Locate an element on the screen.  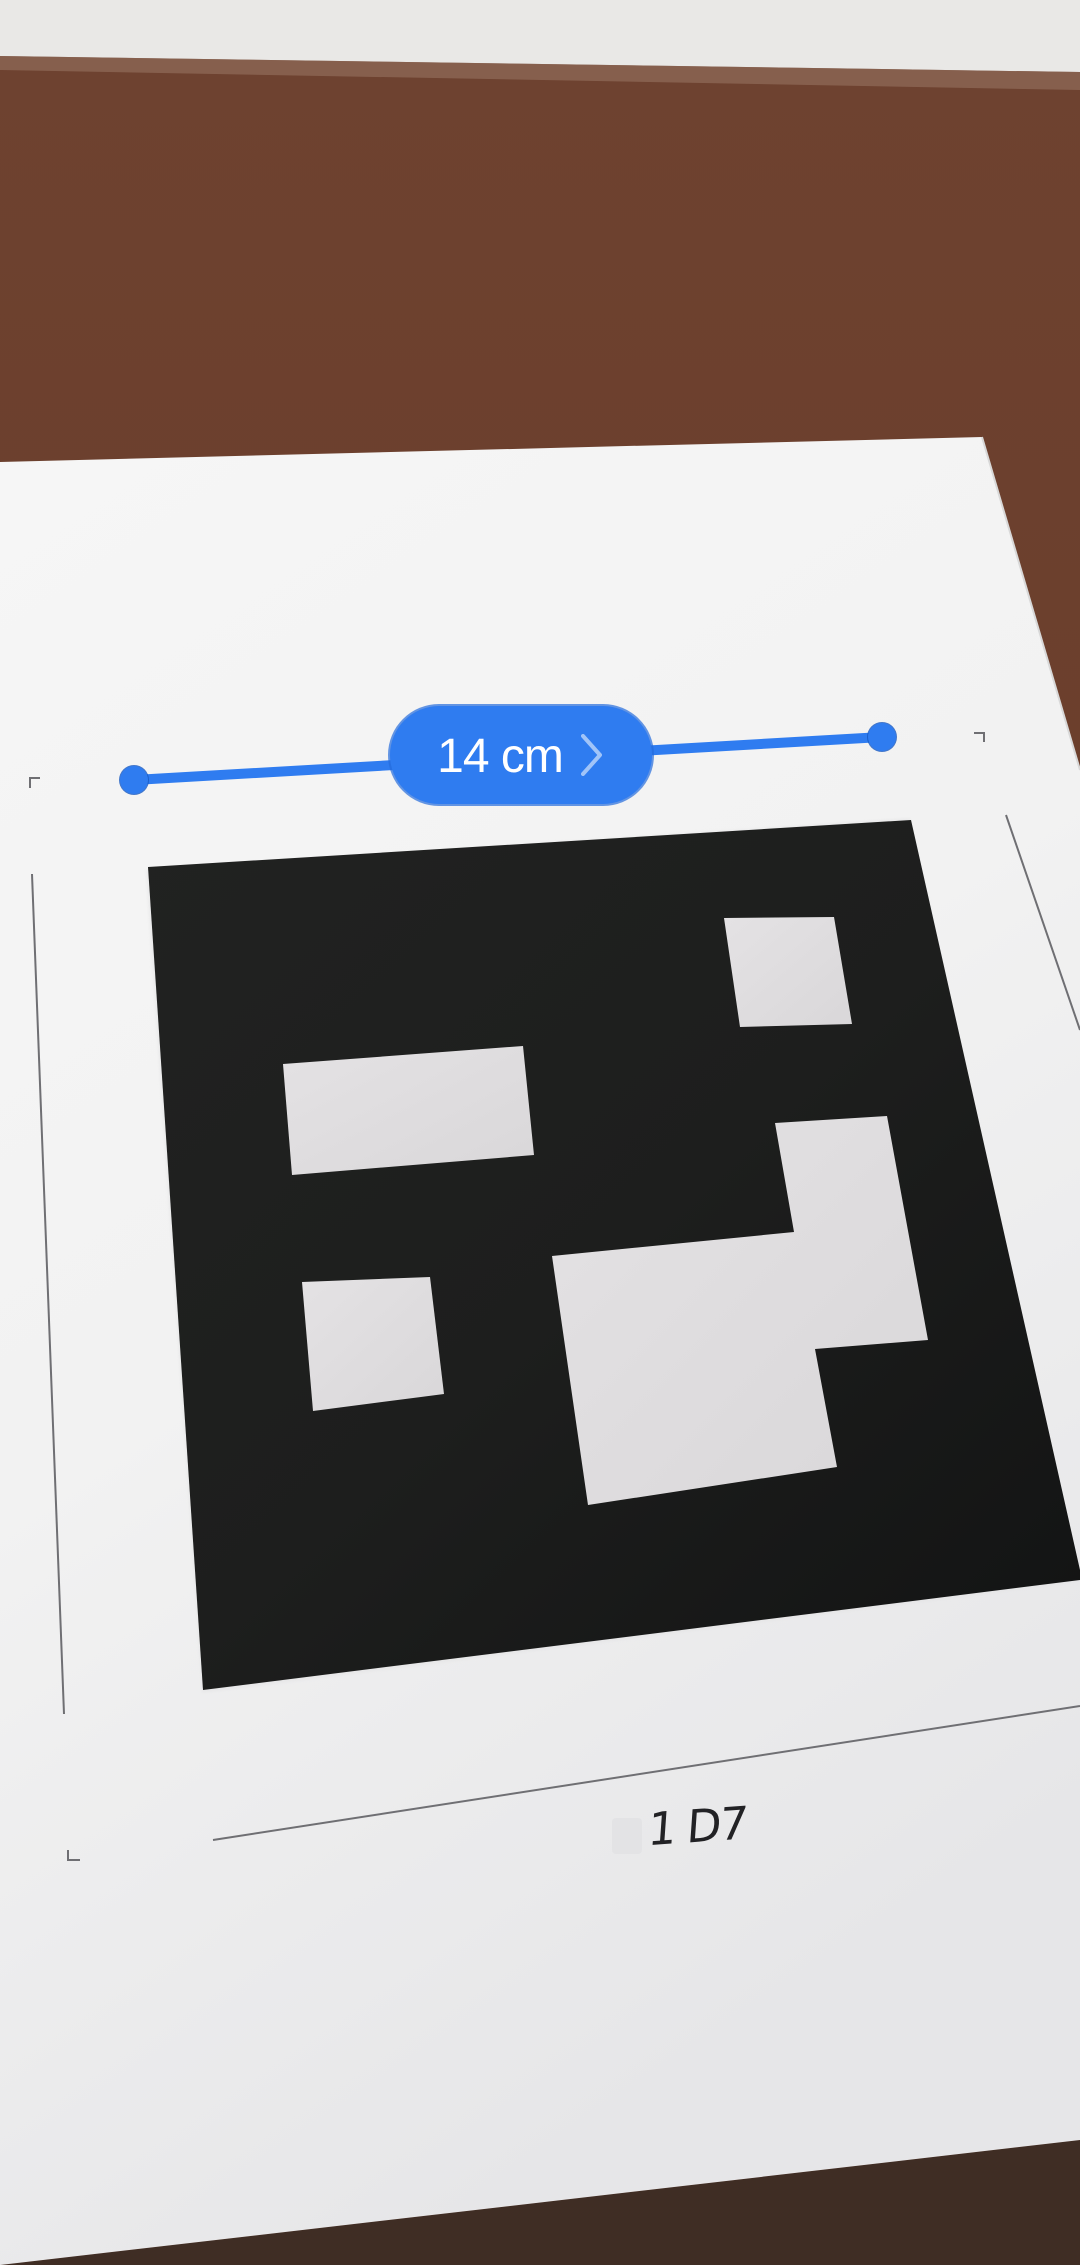
marker-id-label: 1 D7 is located at coordinates (697, 1826).